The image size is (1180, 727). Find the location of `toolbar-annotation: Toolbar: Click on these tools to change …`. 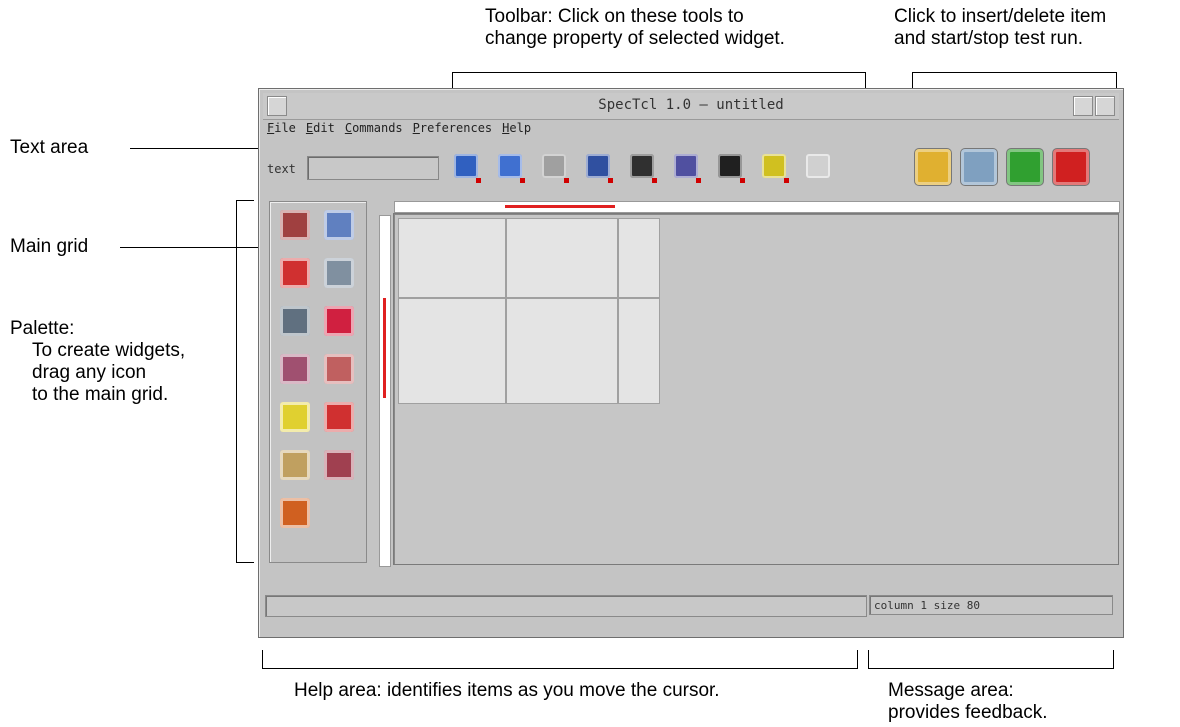

toolbar-annotation: Toolbar: Click on these tools to change … is located at coordinates (635, 27).